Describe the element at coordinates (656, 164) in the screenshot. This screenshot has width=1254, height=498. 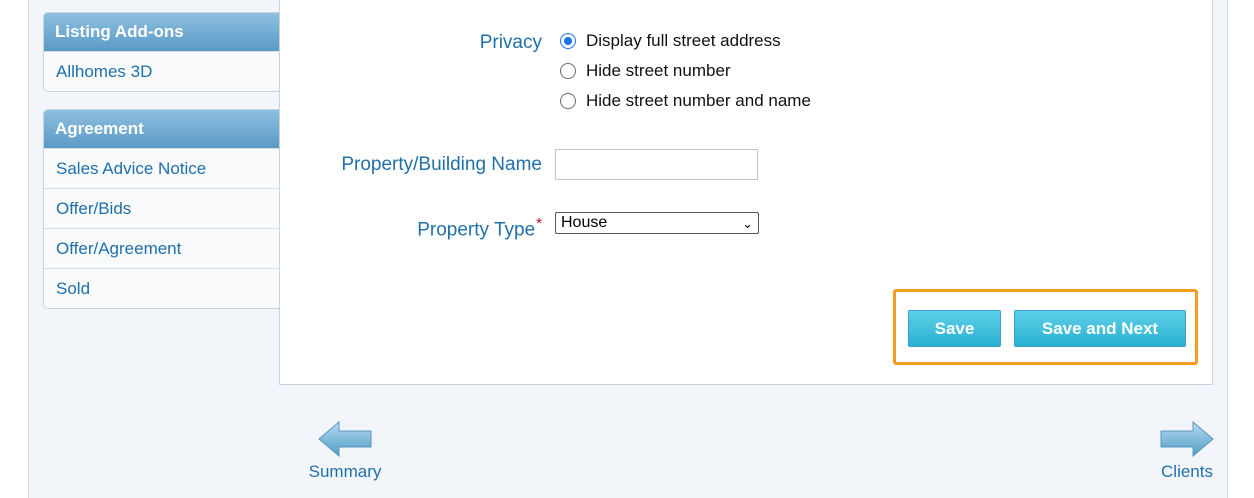
I see `building-name-input` at that location.